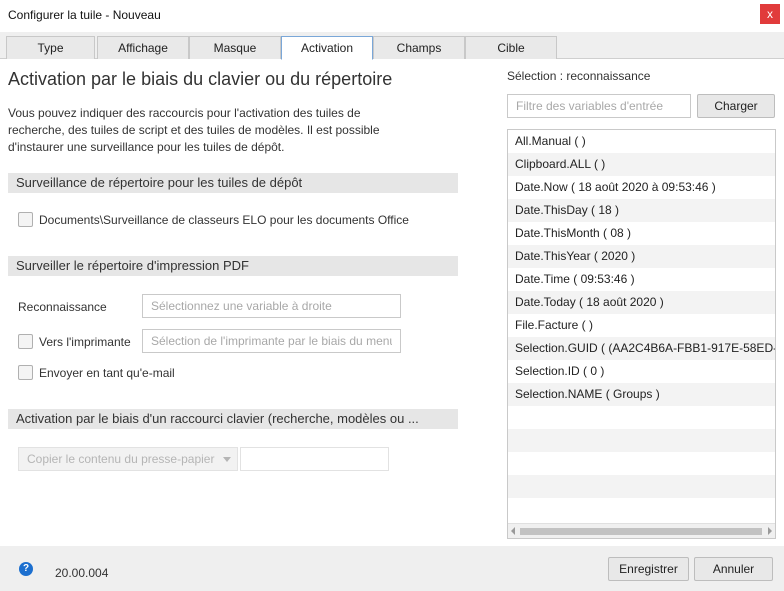 Image resolution: width=784 pixels, height=591 pixels. What do you see at coordinates (641, 394) in the screenshot?
I see `list-item: Selection.NAME ( Groups )` at bounding box center [641, 394].